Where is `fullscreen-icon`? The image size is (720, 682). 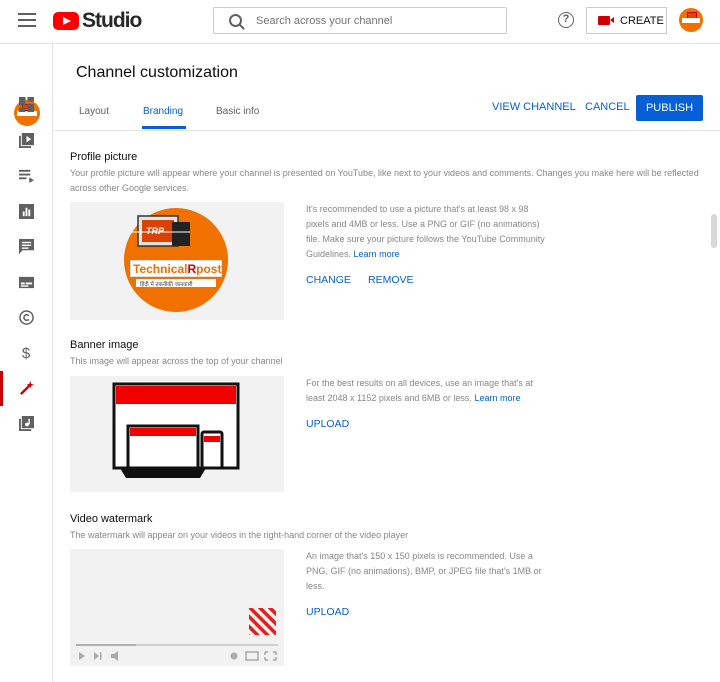 fullscreen-icon is located at coordinates (270, 656).